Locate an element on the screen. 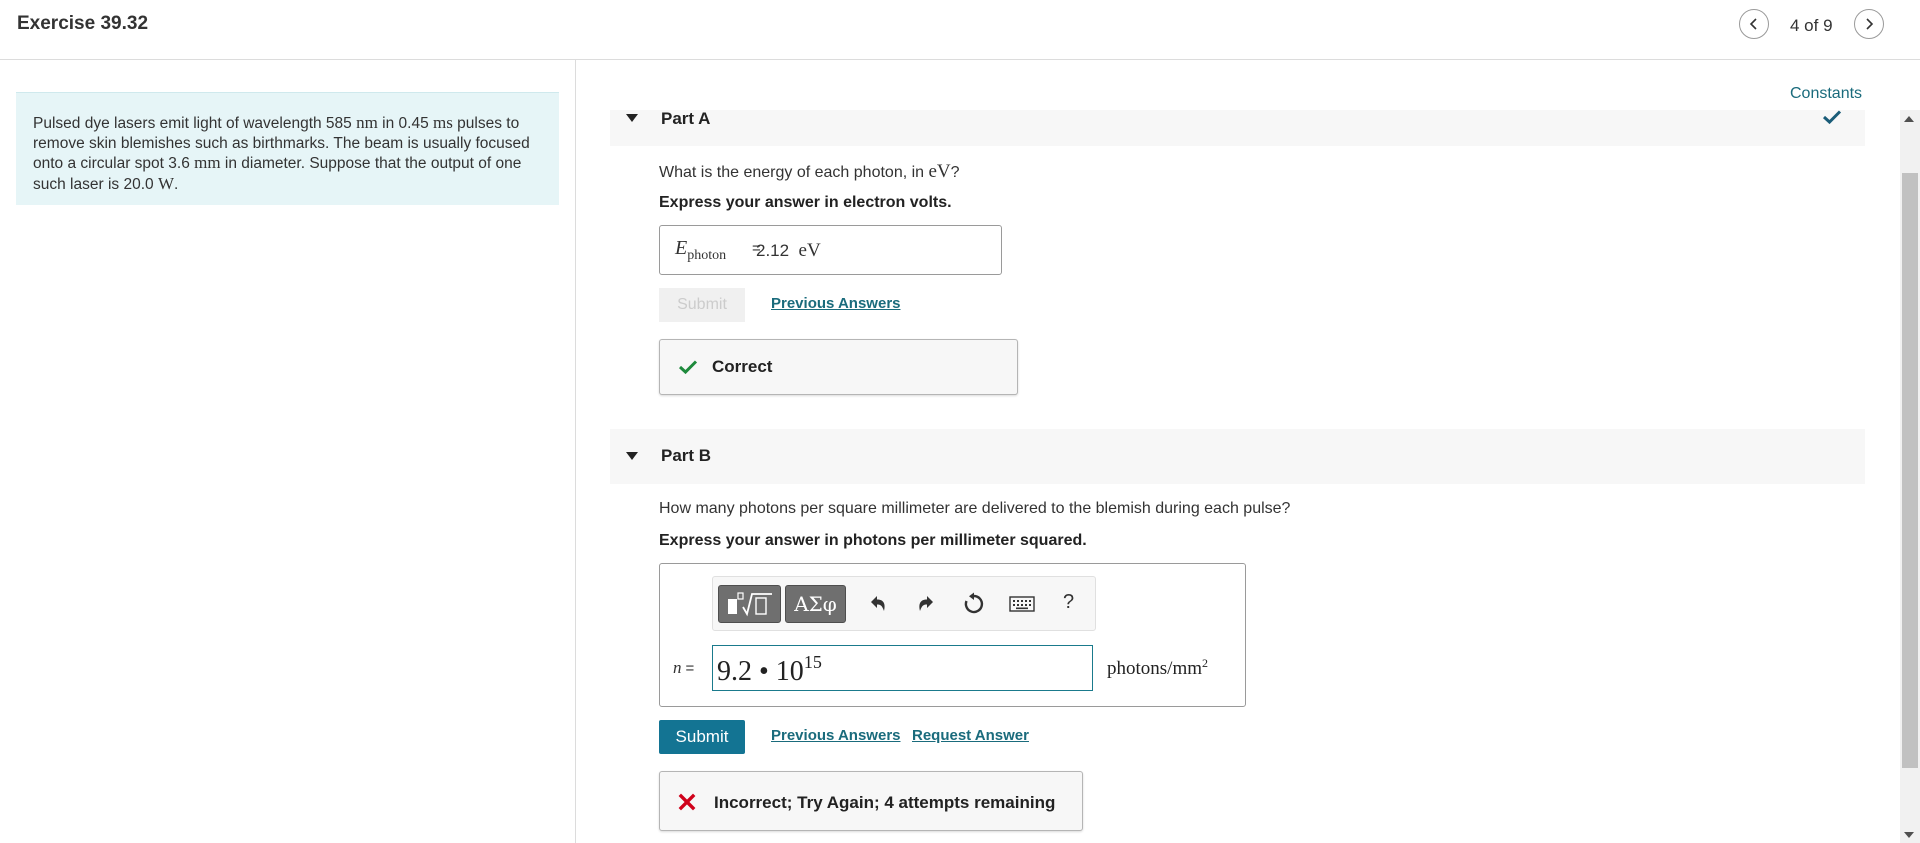 The image size is (1920, 843). exercise-title: Exercise 39.32 is located at coordinates (83, 23).